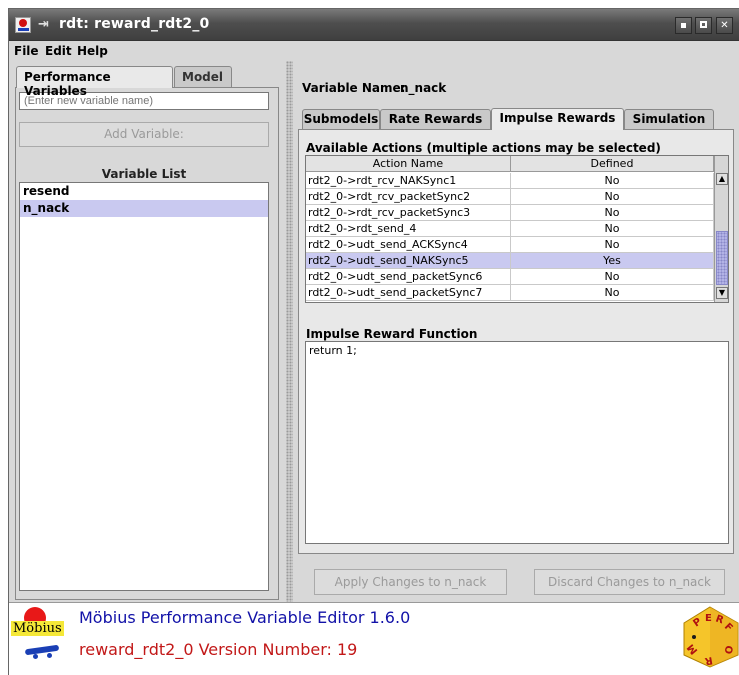 The image size is (739, 675). I want to click on mobius-logo: Möbius, so click(41, 636).